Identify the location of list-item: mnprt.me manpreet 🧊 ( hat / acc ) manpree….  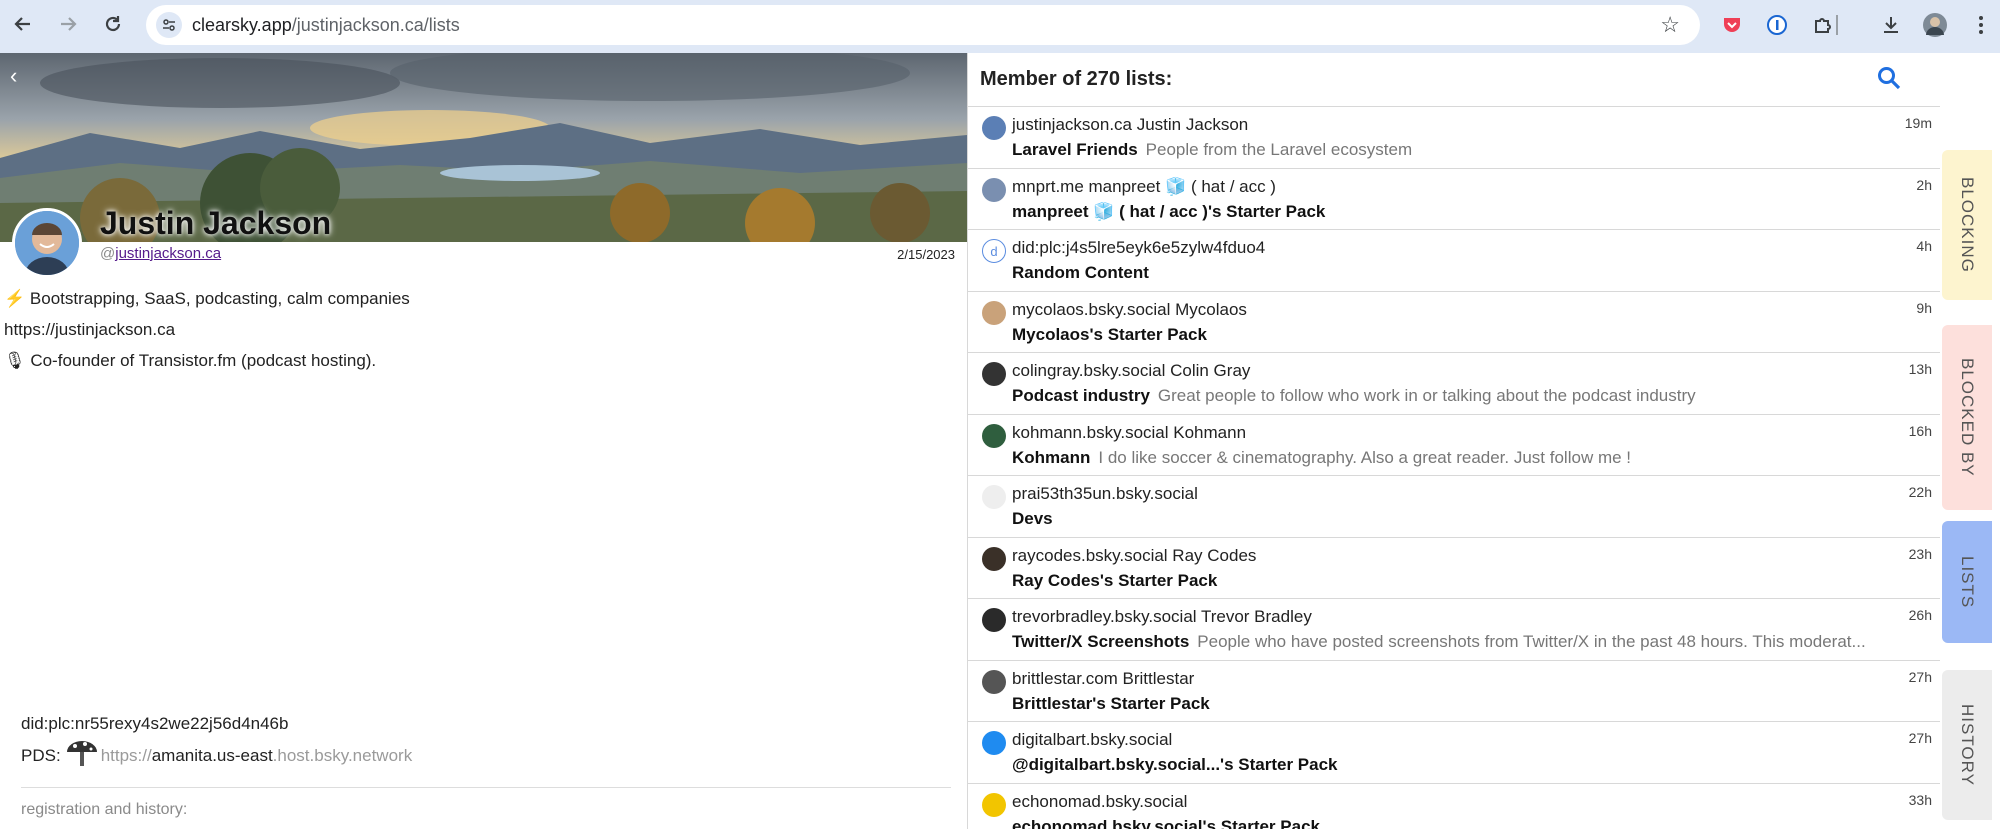
(1454, 199).